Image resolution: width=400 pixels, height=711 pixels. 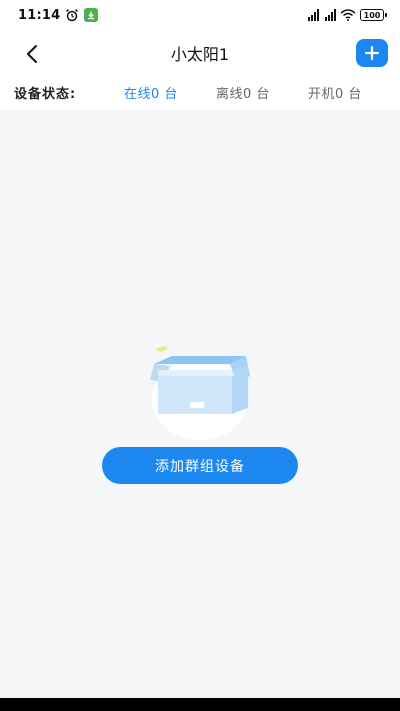 I want to click on add-button, so click(x=372, y=53).